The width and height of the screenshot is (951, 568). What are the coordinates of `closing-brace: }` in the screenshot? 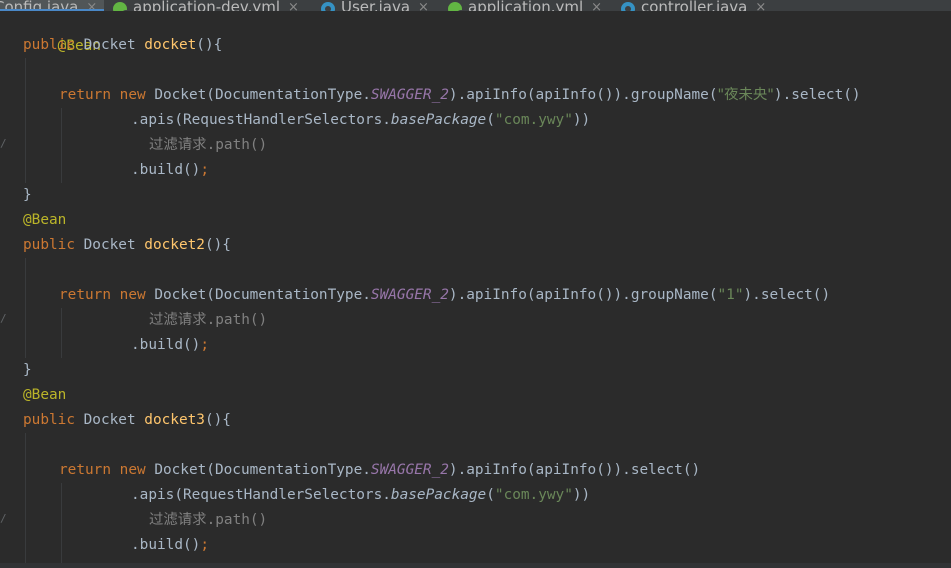 It's located at (27, 195).